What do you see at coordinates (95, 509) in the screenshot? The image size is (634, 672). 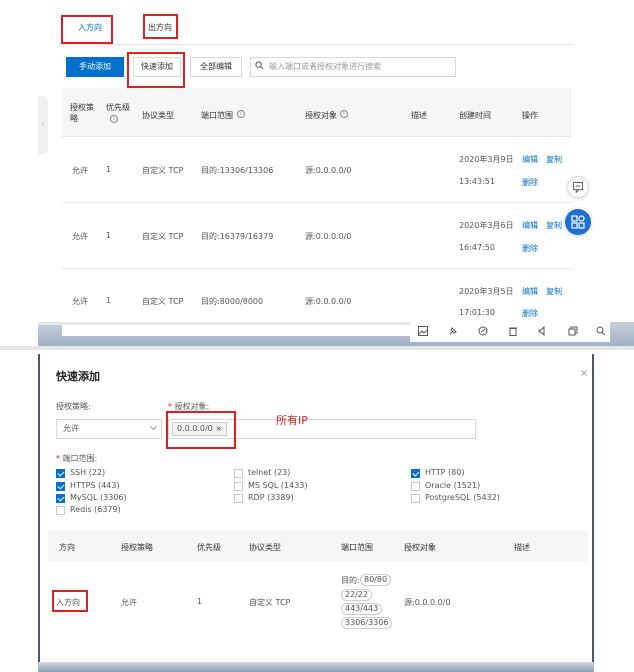 I see `port-option-label: Redis (6379)` at bounding box center [95, 509].